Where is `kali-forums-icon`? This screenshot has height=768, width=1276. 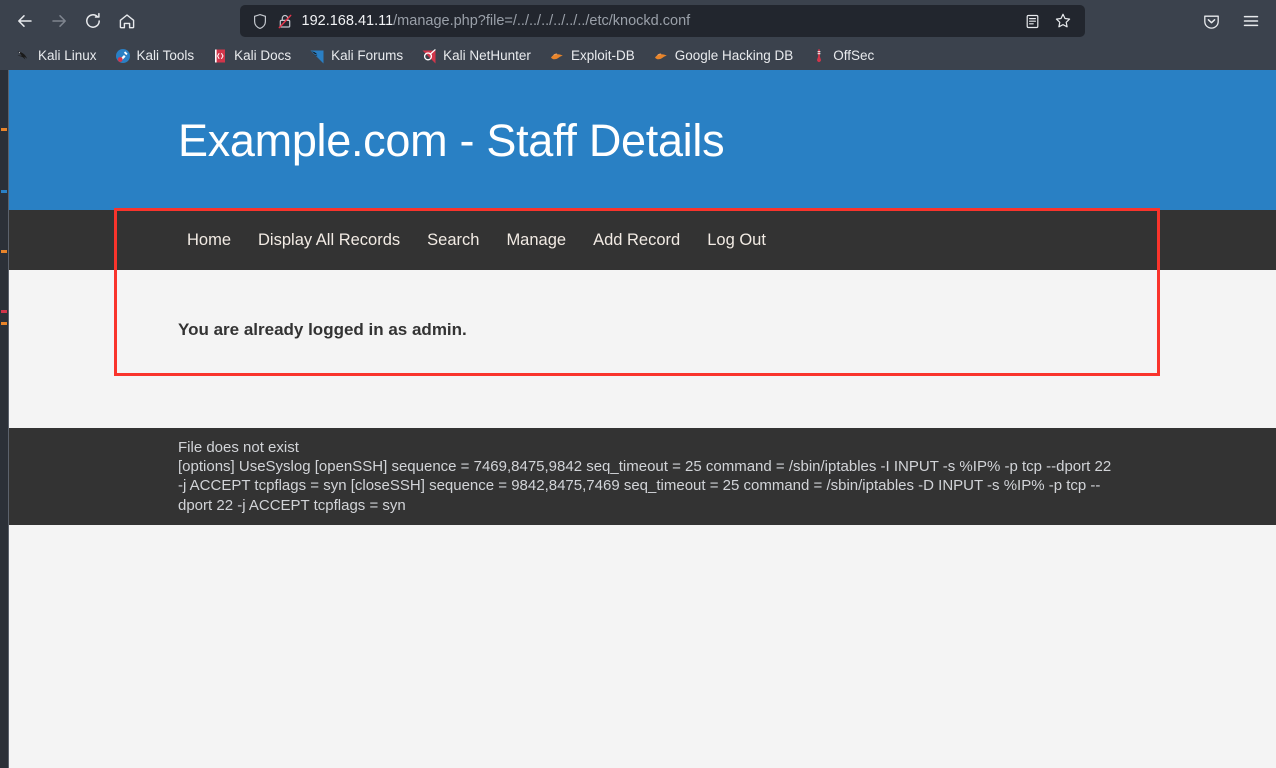
kali-forums-icon is located at coordinates (317, 56).